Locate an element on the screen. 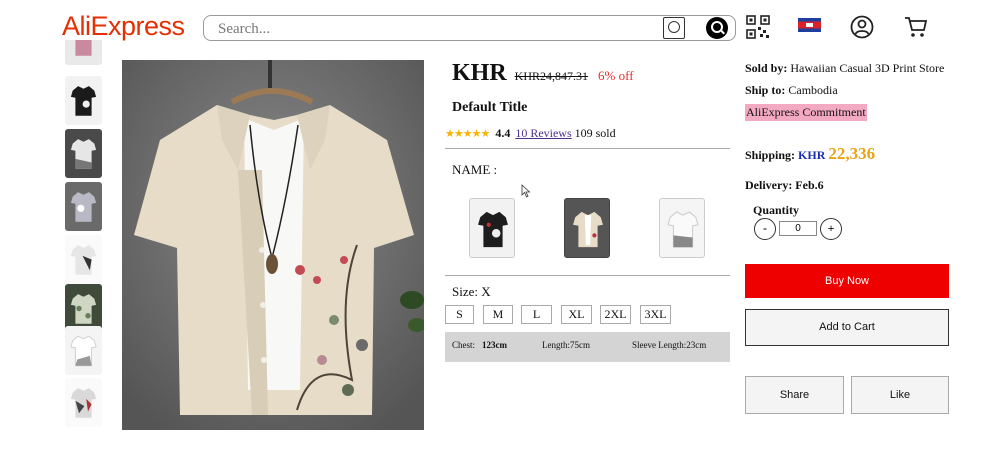  white-floral-shirt-icon is located at coordinates (683, 229).